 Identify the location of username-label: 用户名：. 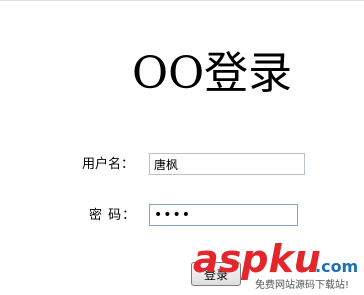
(108, 164).